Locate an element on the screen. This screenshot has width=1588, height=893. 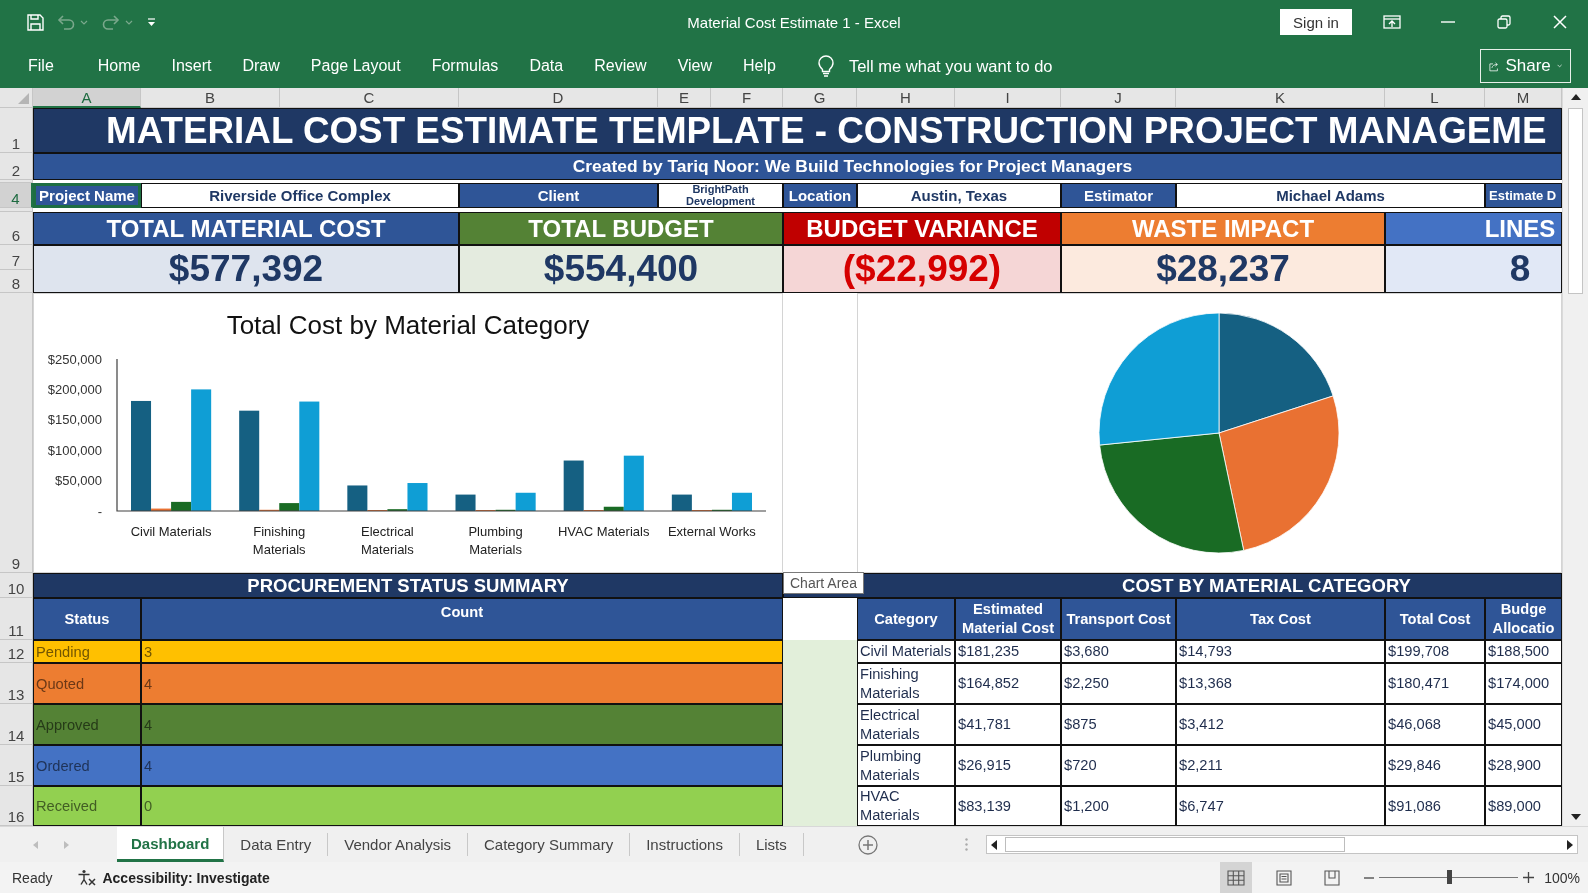
table-cell: $3,680 is located at coordinates (1118, 651).